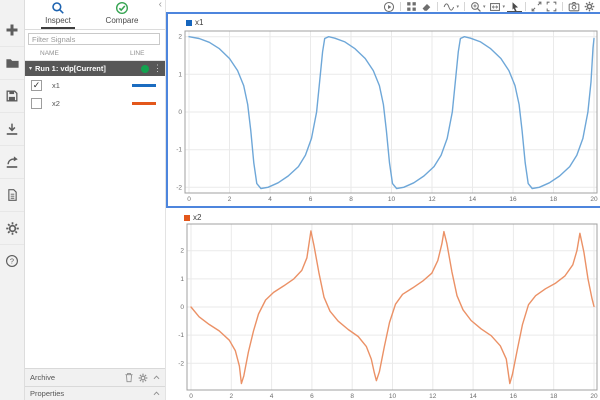 Image resolution: width=600 pixels, height=400 pixels. What do you see at coordinates (199, 22) in the screenshot?
I see `legend-label: x1` at bounding box center [199, 22].